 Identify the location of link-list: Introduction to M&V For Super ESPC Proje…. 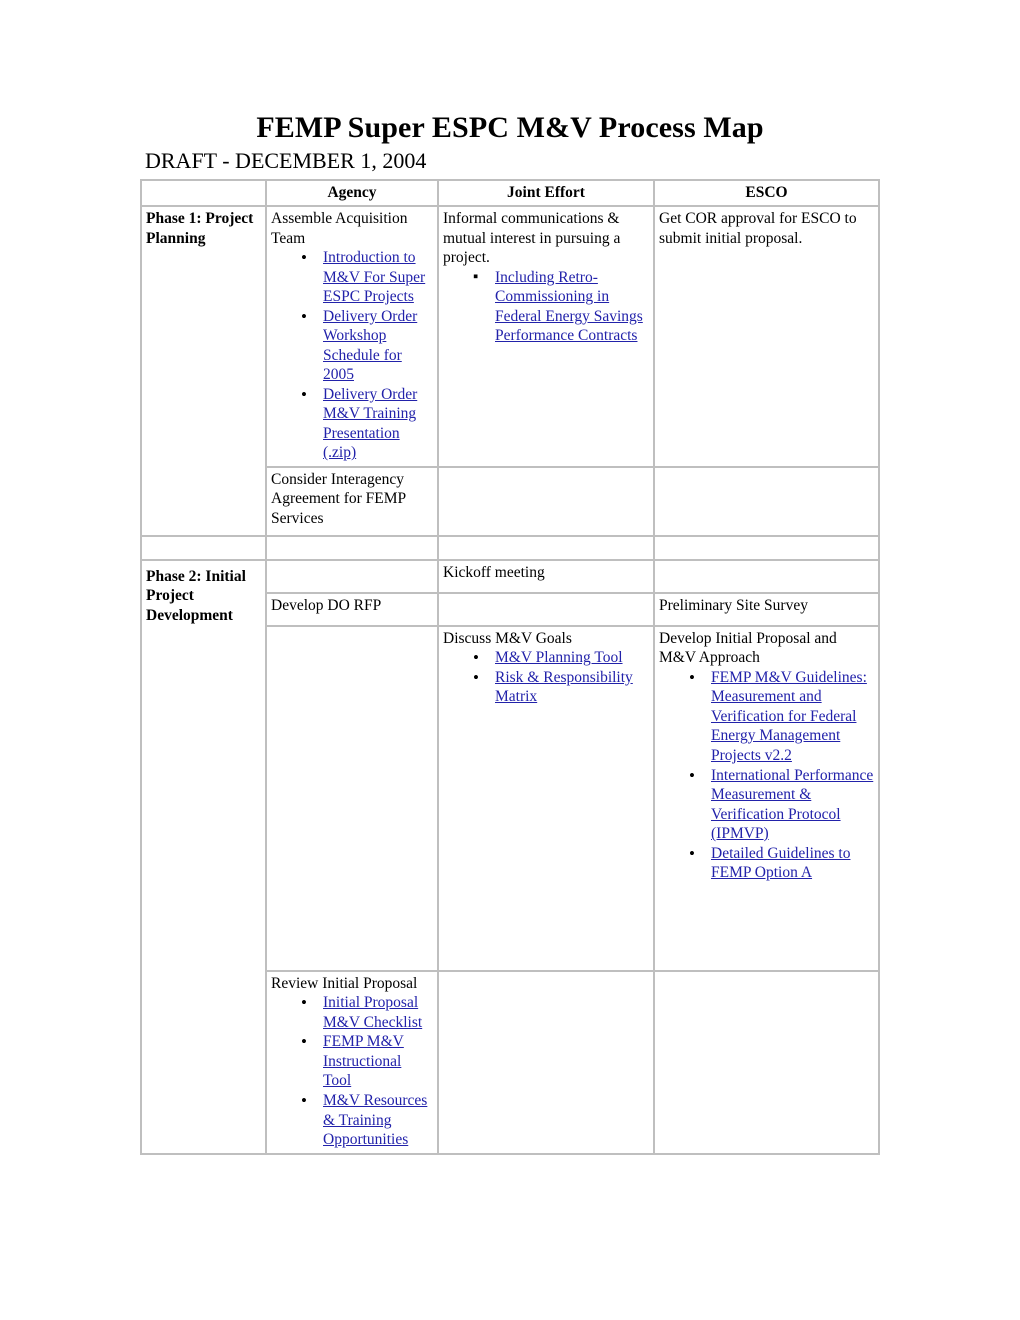
(352, 355).